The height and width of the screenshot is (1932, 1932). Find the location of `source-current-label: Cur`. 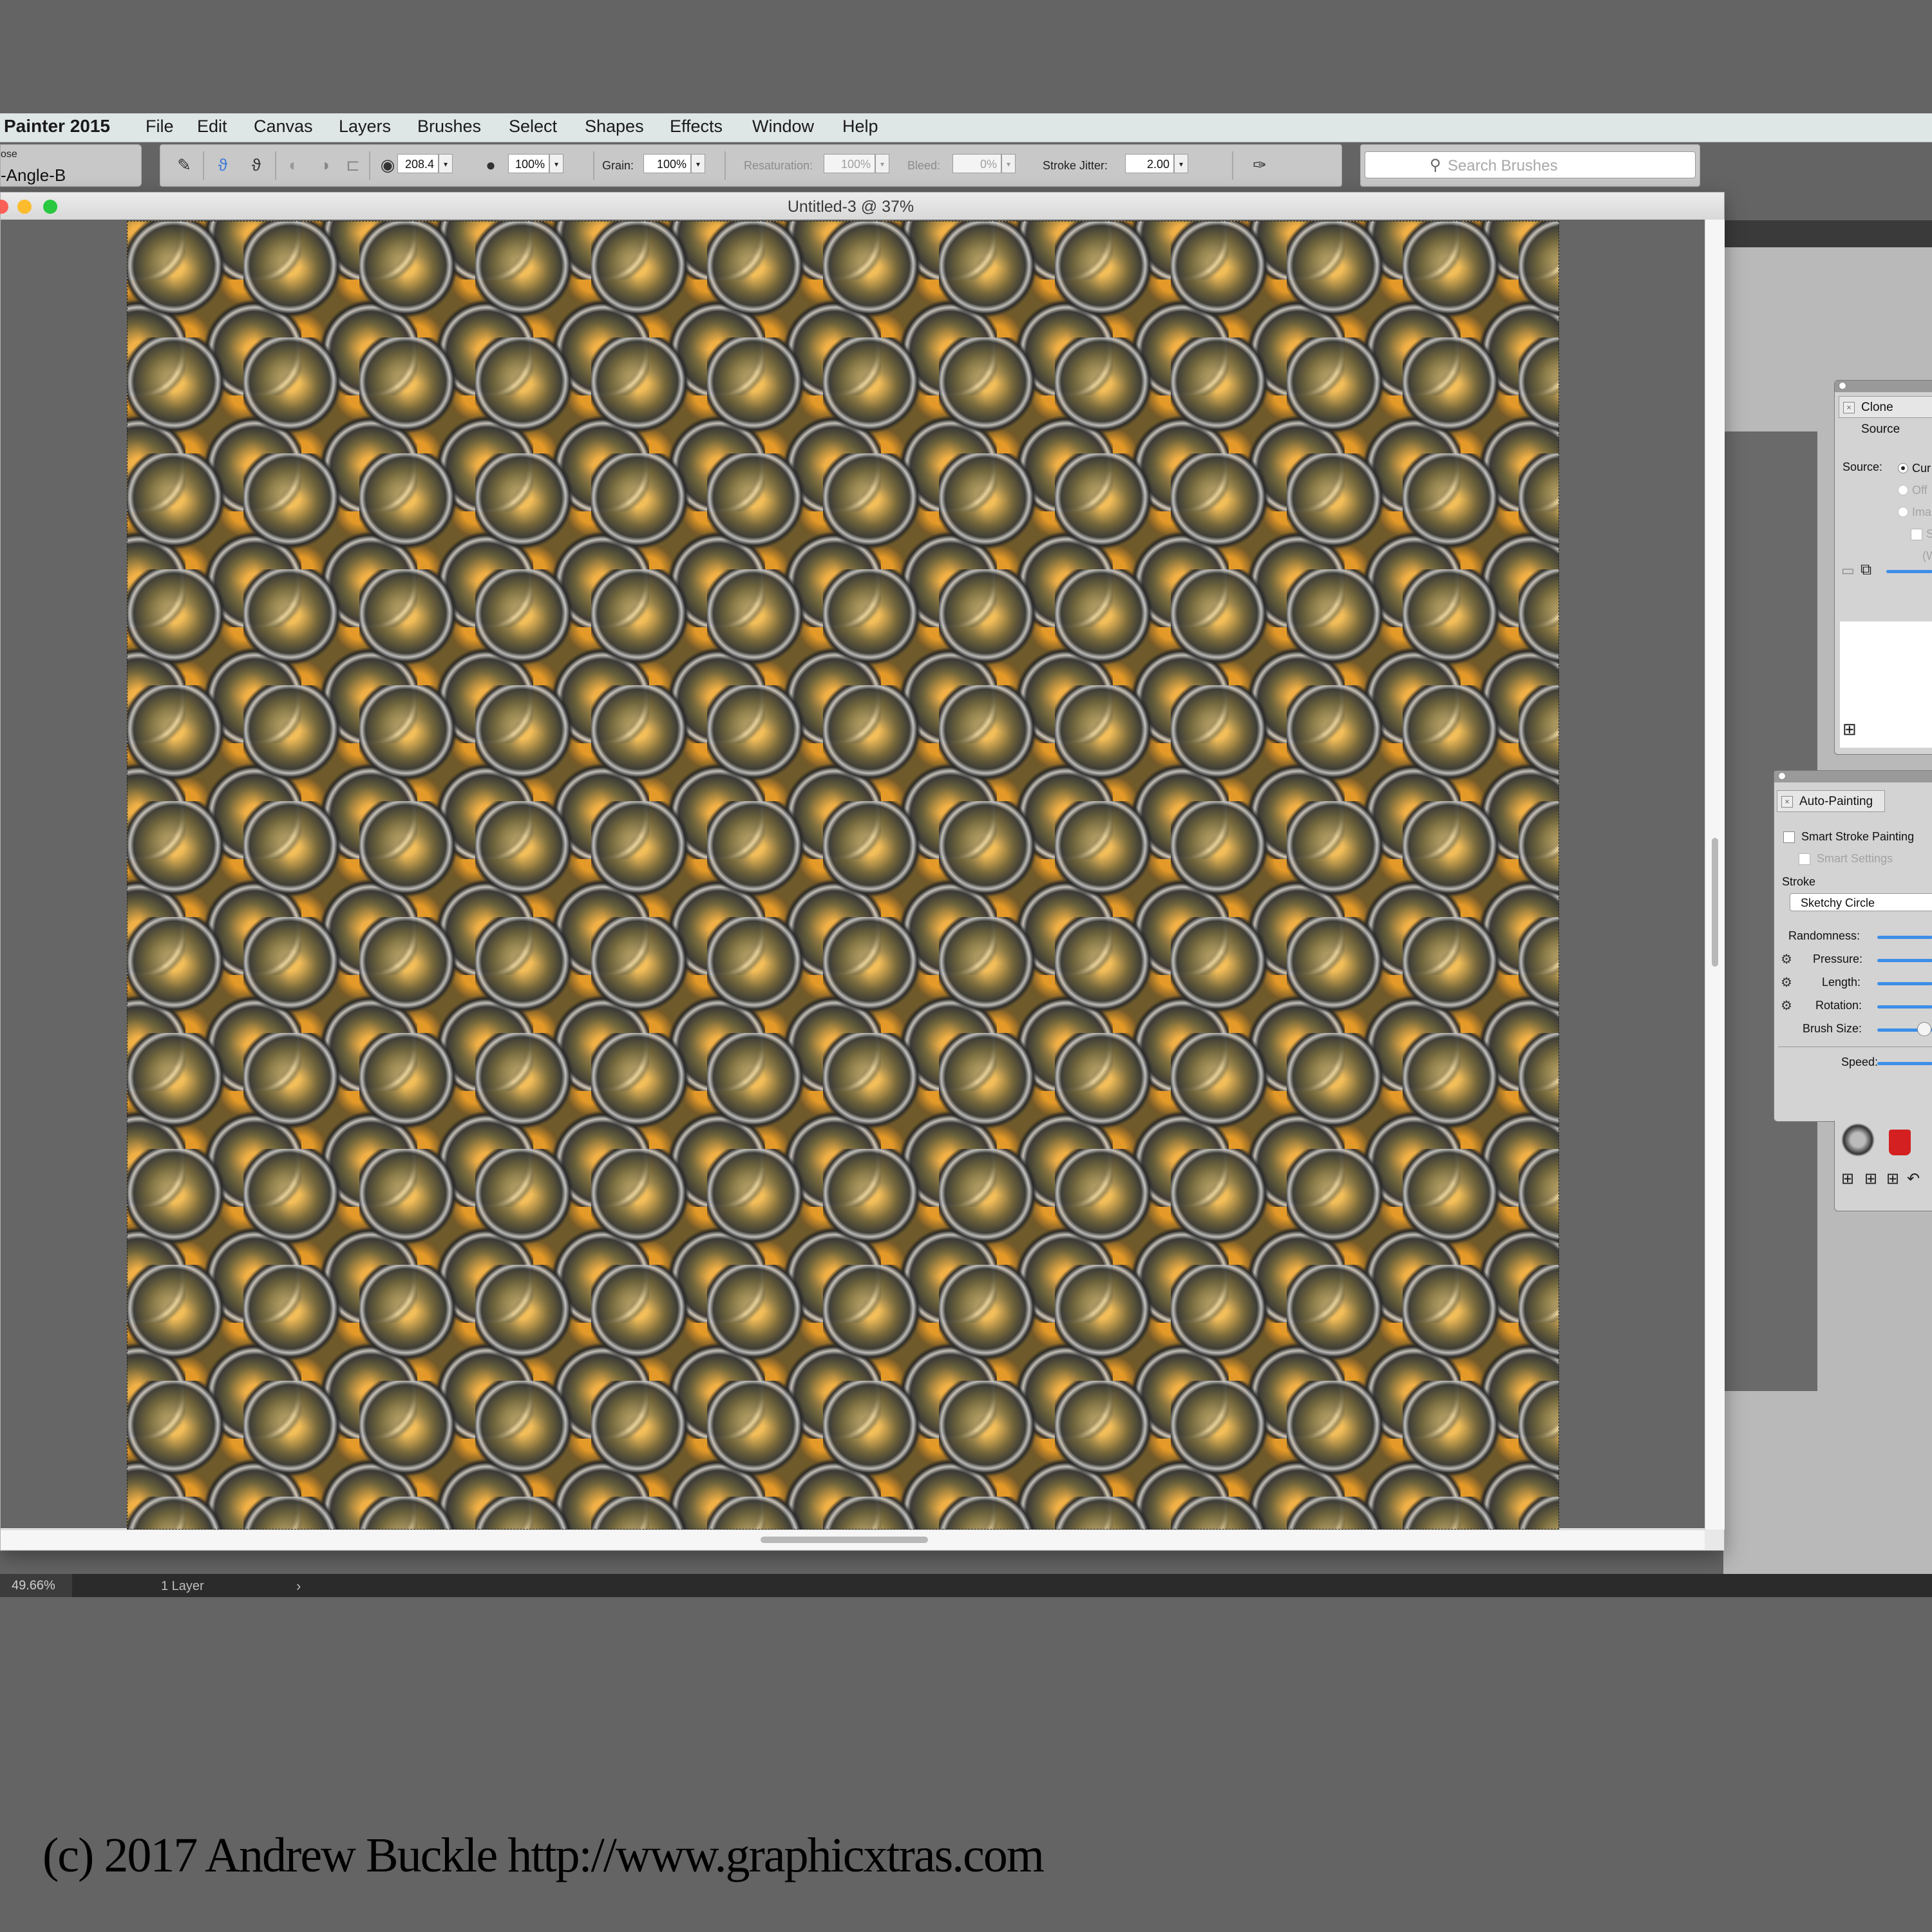

source-current-label: Cur is located at coordinates (1921, 468).